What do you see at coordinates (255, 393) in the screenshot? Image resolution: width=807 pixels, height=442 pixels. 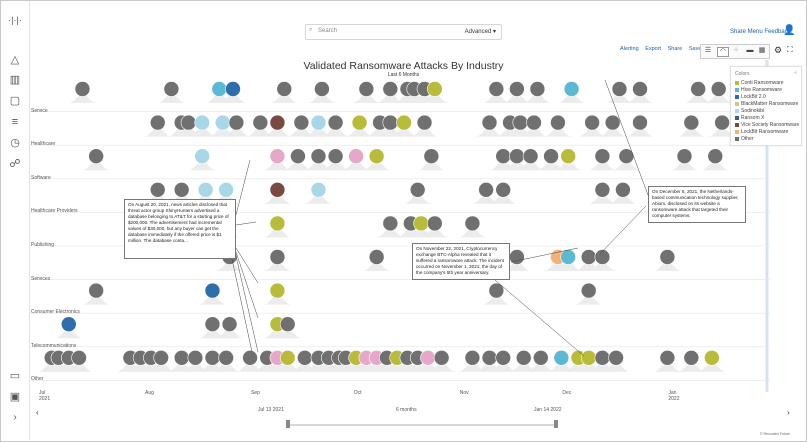 I see `x-tick-label: Sep` at bounding box center [255, 393].